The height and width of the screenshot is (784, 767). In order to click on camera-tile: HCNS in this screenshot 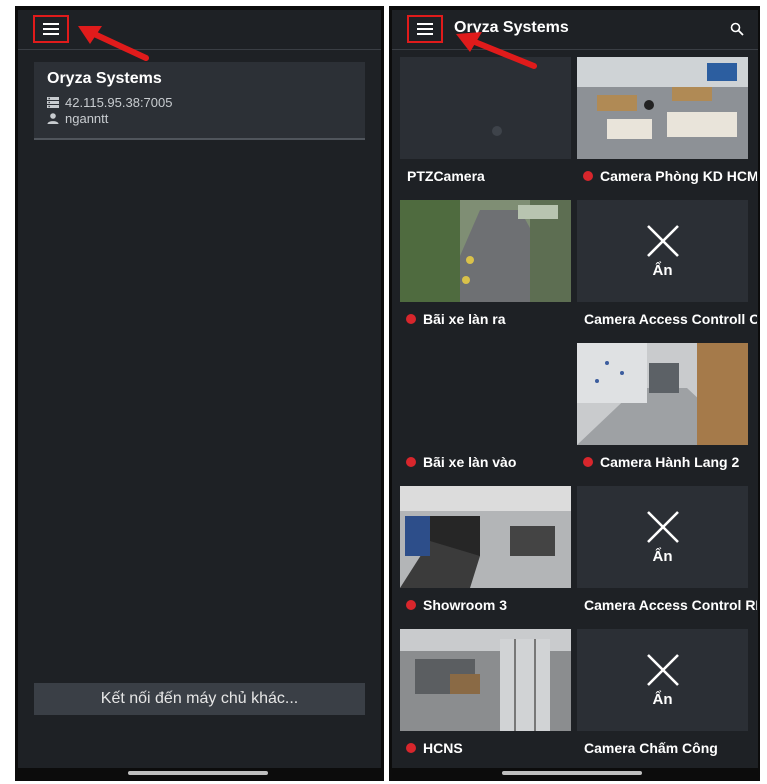, I will do `click(485, 697)`.